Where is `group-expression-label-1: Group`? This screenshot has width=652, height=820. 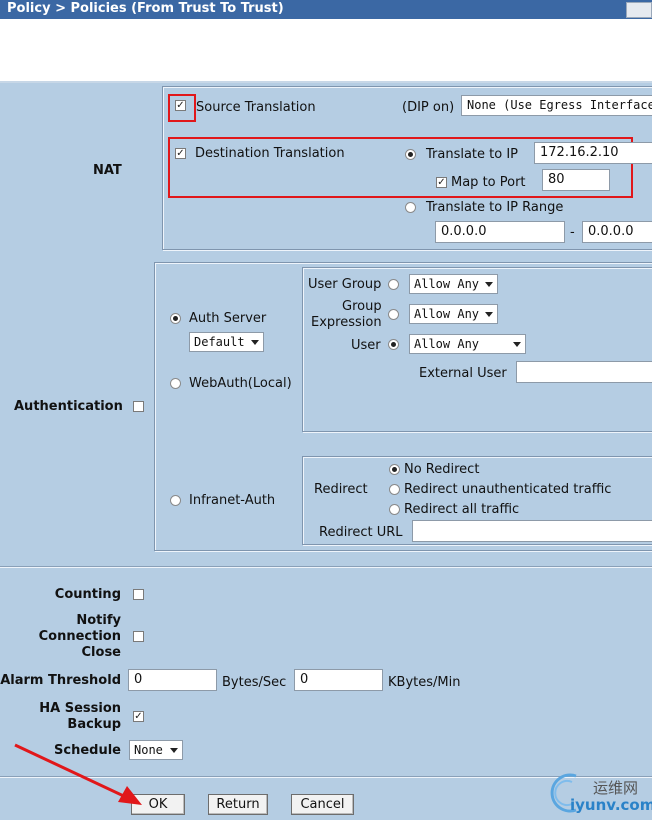 group-expression-label-1: Group is located at coordinates (362, 306).